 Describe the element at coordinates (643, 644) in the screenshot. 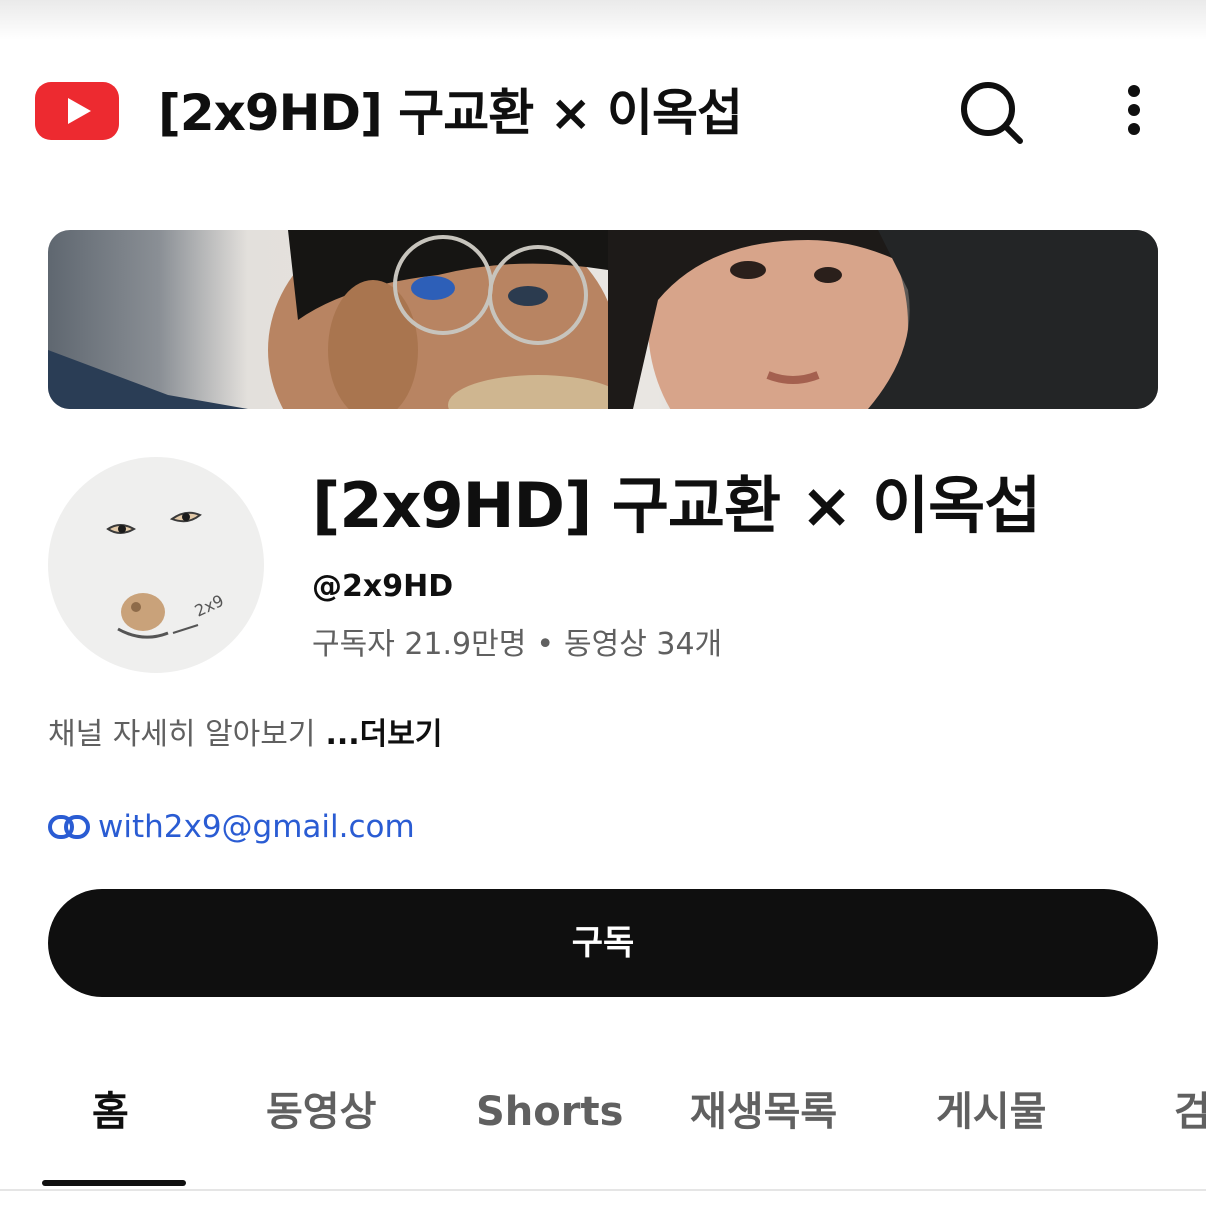

I see `video-count: 동영상 34개` at that location.